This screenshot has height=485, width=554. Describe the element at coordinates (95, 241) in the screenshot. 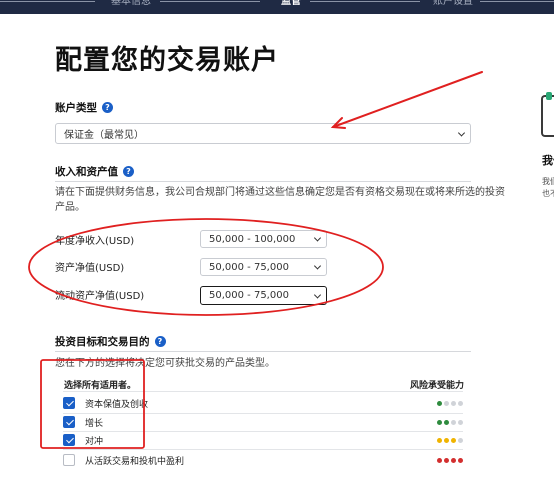

I see `annual-income-label: 年度净收入(USD)` at that location.